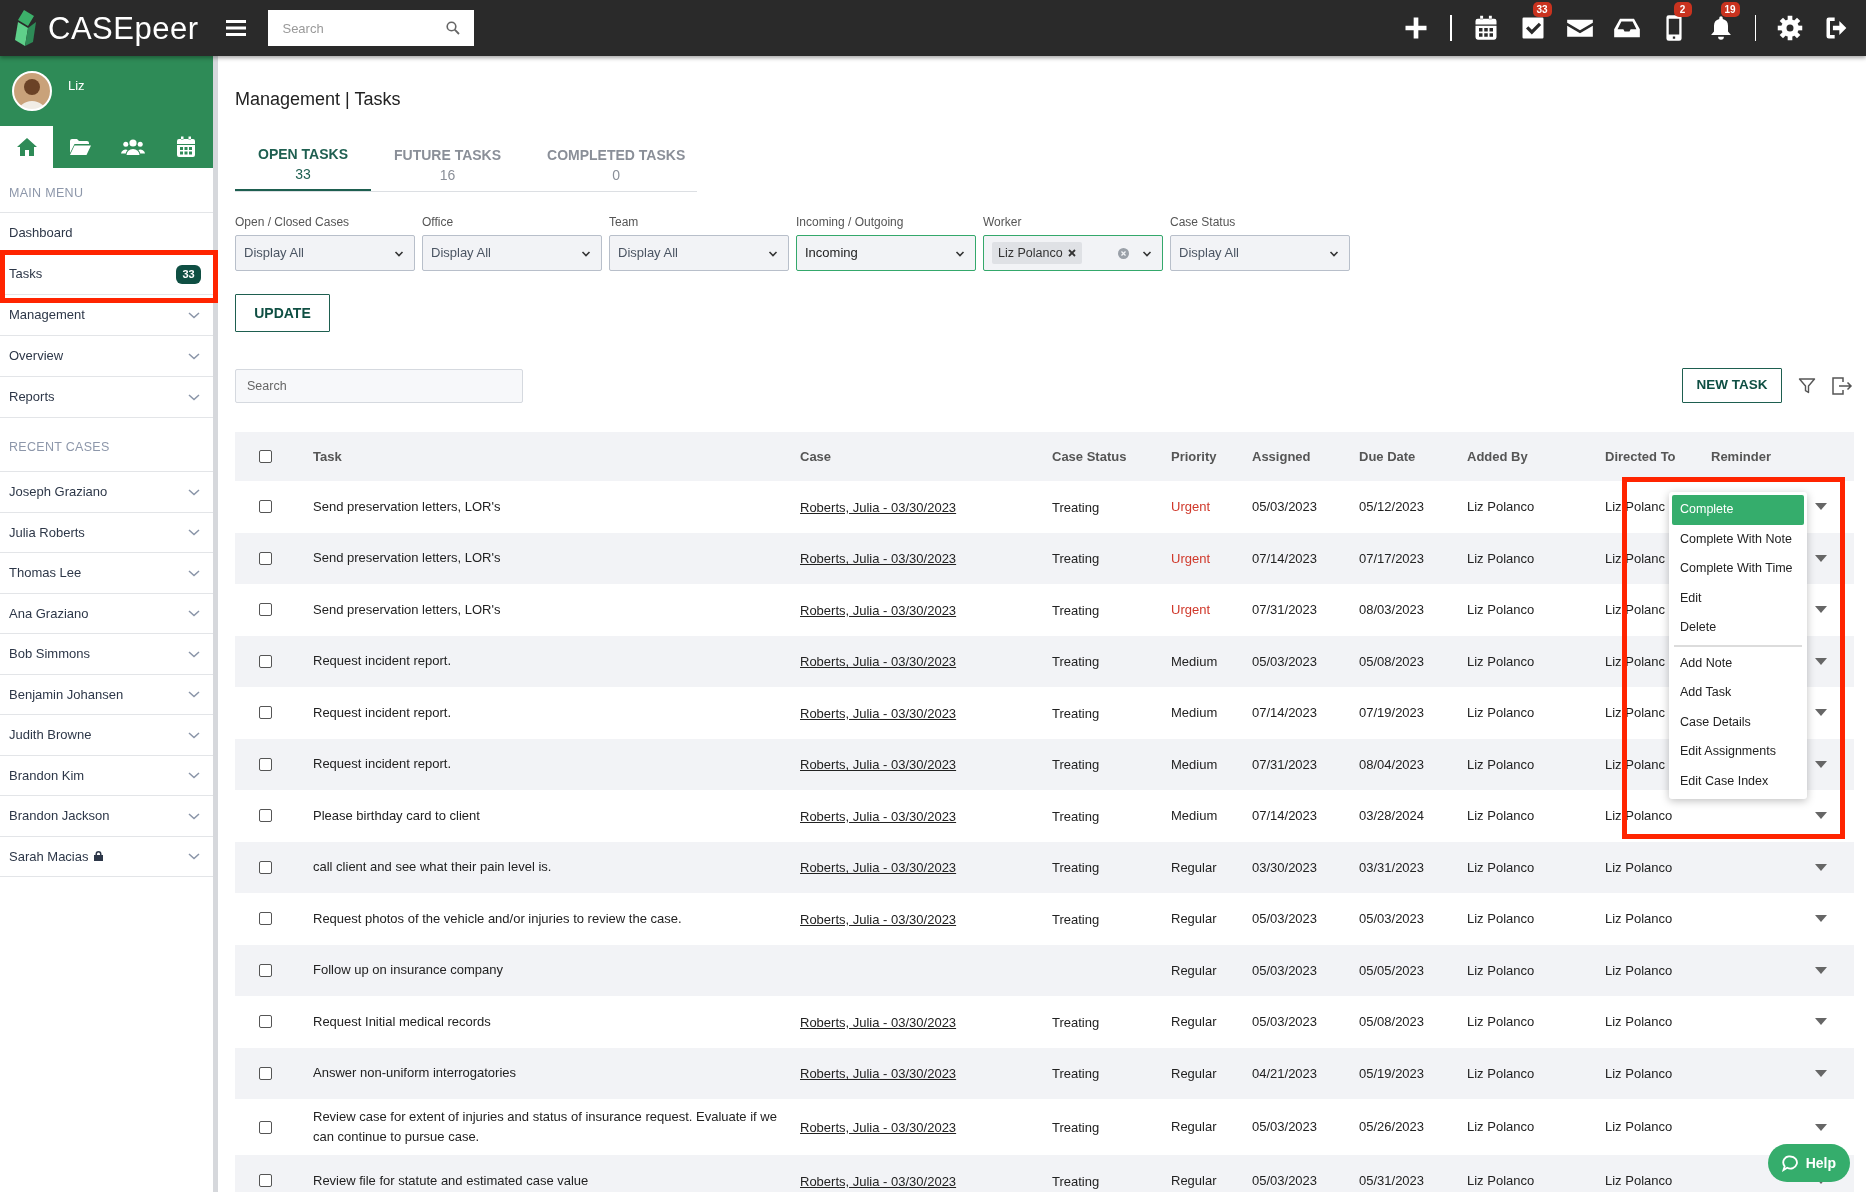 The image size is (1866, 1192). What do you see at coordinates (383, 764) in the screenshot?
I see `table-cell-text: Request incident report.` at bounding box center [383, 764].